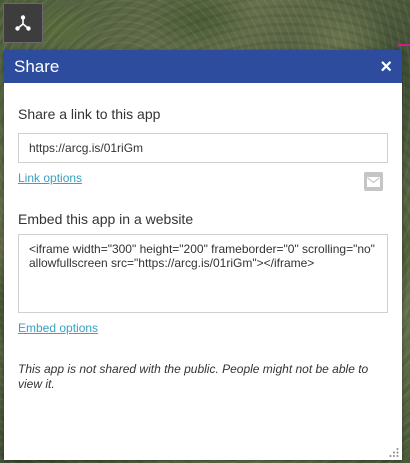  What do you see at coordinates (373, 181) in the screenshot?
I see `email-icon` at bounding box center [373, 181].